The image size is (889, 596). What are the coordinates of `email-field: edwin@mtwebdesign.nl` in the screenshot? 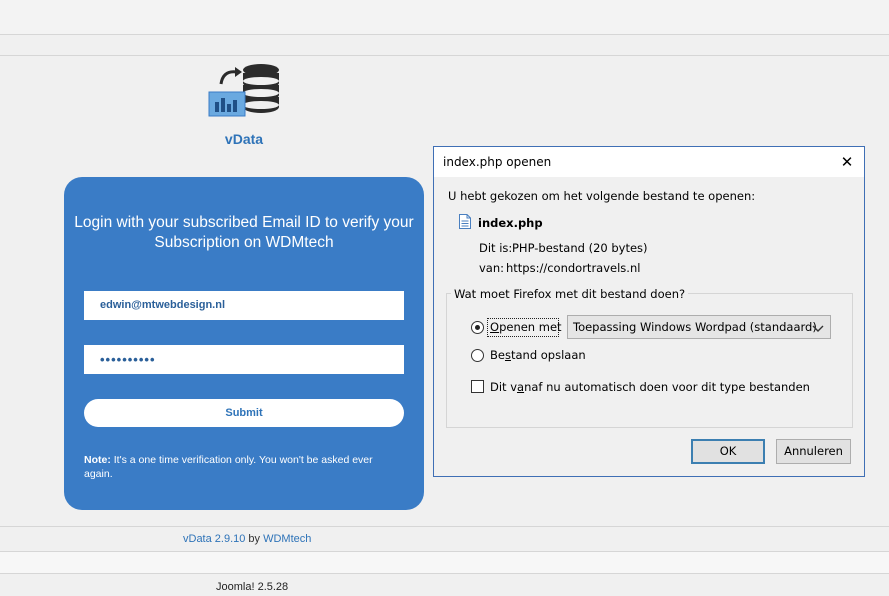 It's located at (244, 305).